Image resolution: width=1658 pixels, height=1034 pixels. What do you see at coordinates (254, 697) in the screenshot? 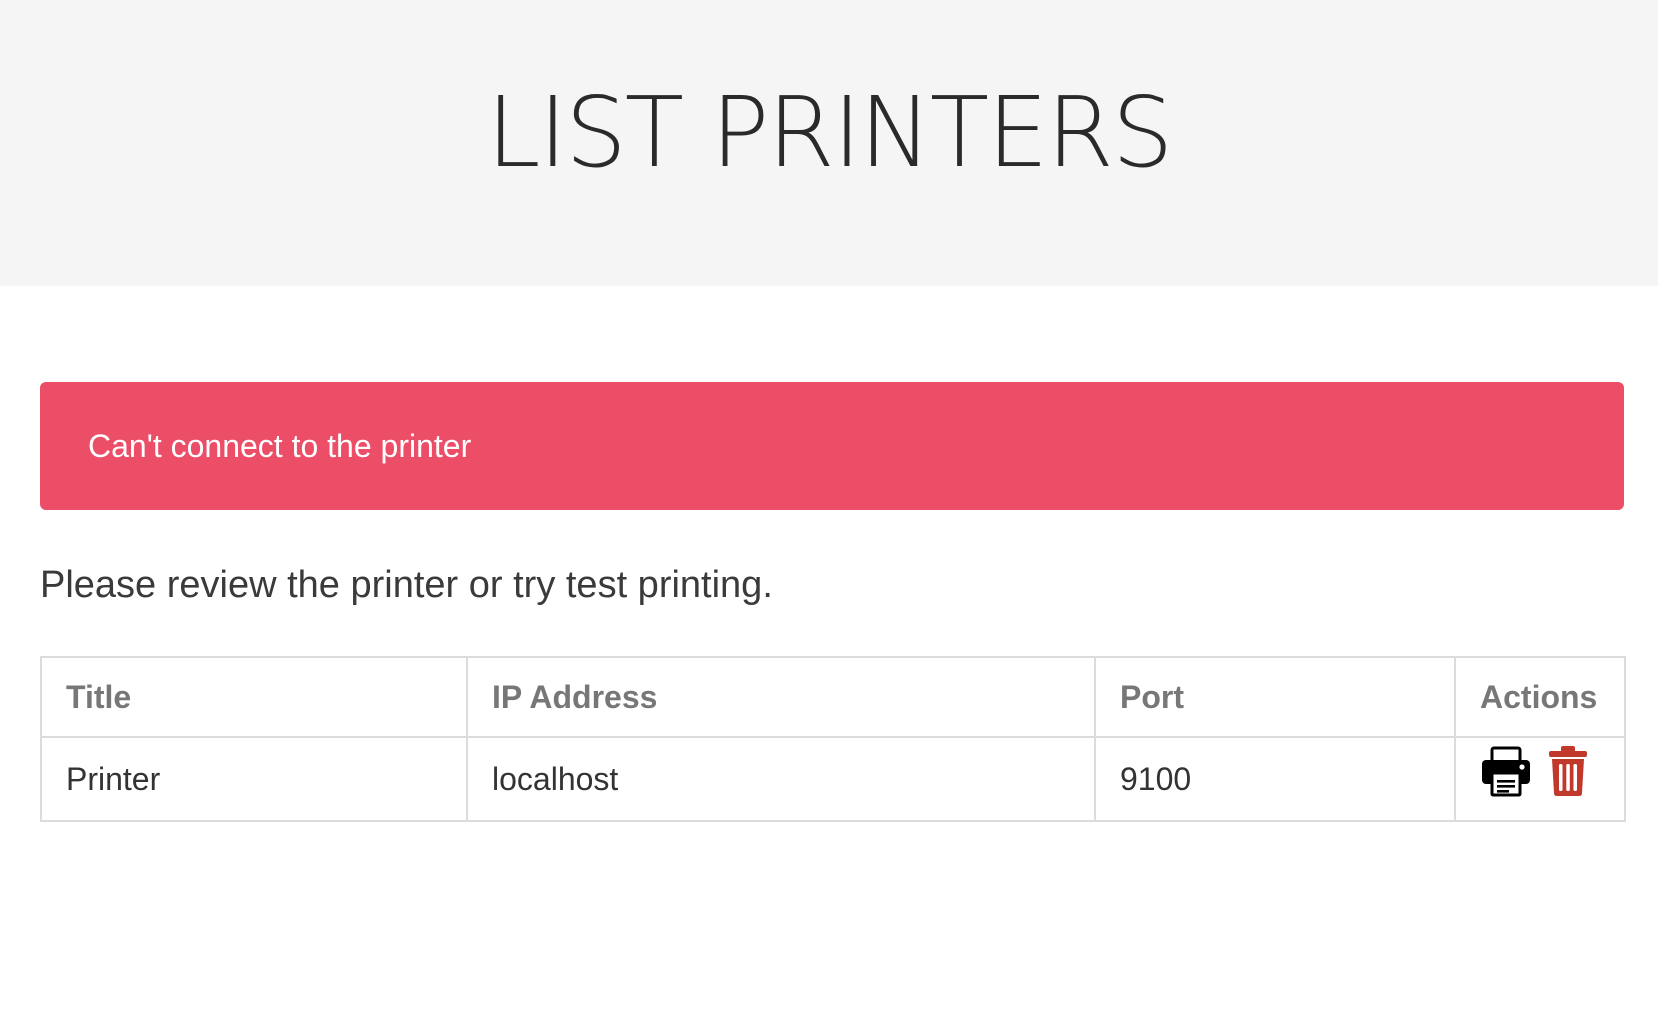
I see `column-header-title: Title` at bounding box center [254, 697].